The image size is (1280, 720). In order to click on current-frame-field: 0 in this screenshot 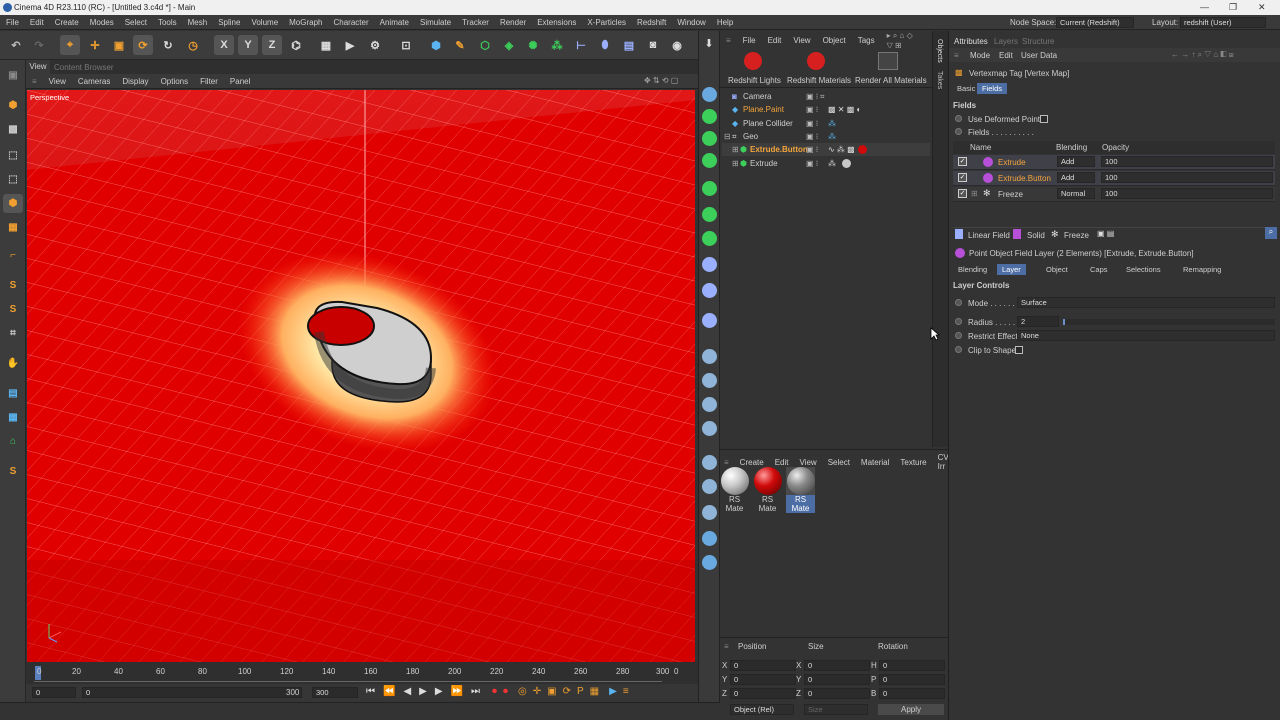, I will do `click(54, 692)`.